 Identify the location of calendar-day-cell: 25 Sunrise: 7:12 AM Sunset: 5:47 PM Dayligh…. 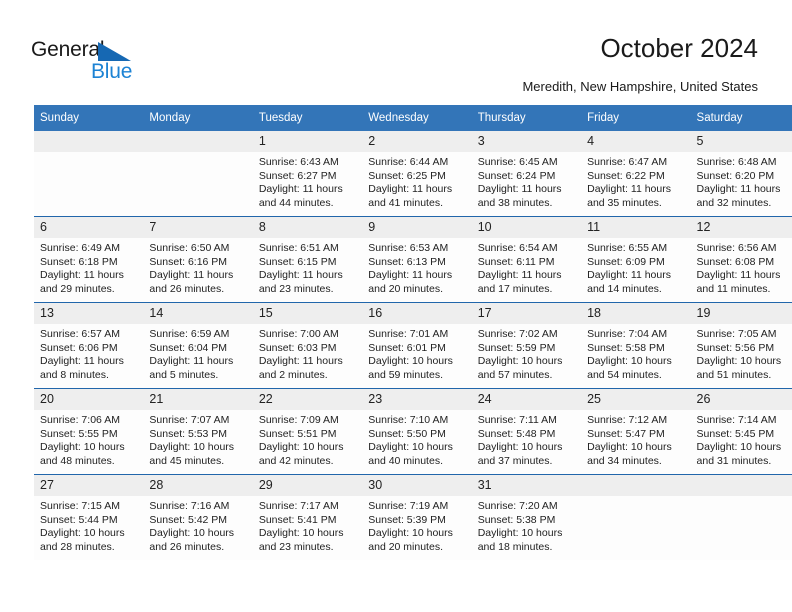
(636, 431).